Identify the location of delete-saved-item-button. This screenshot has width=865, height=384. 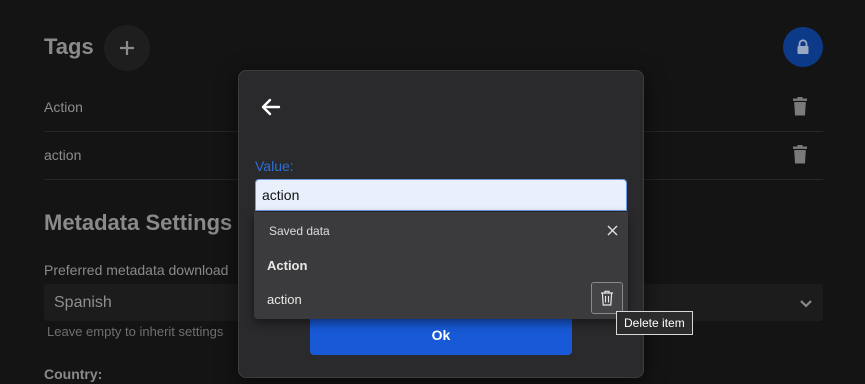
(607, 298).